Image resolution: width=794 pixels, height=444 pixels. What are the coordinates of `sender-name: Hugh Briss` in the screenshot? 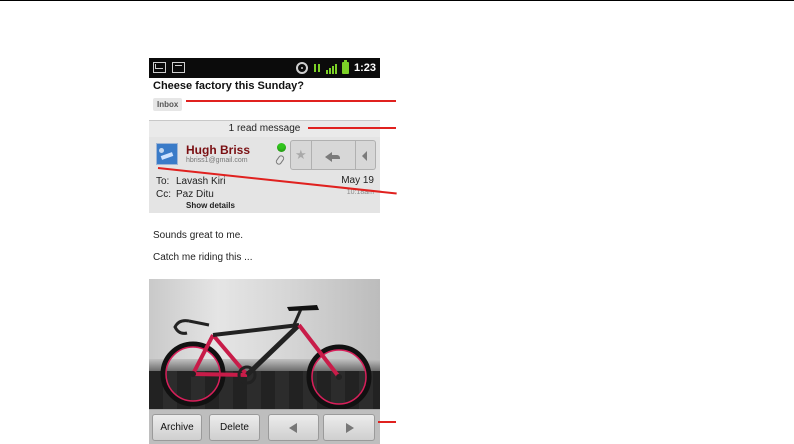 It's located at (218, 150).